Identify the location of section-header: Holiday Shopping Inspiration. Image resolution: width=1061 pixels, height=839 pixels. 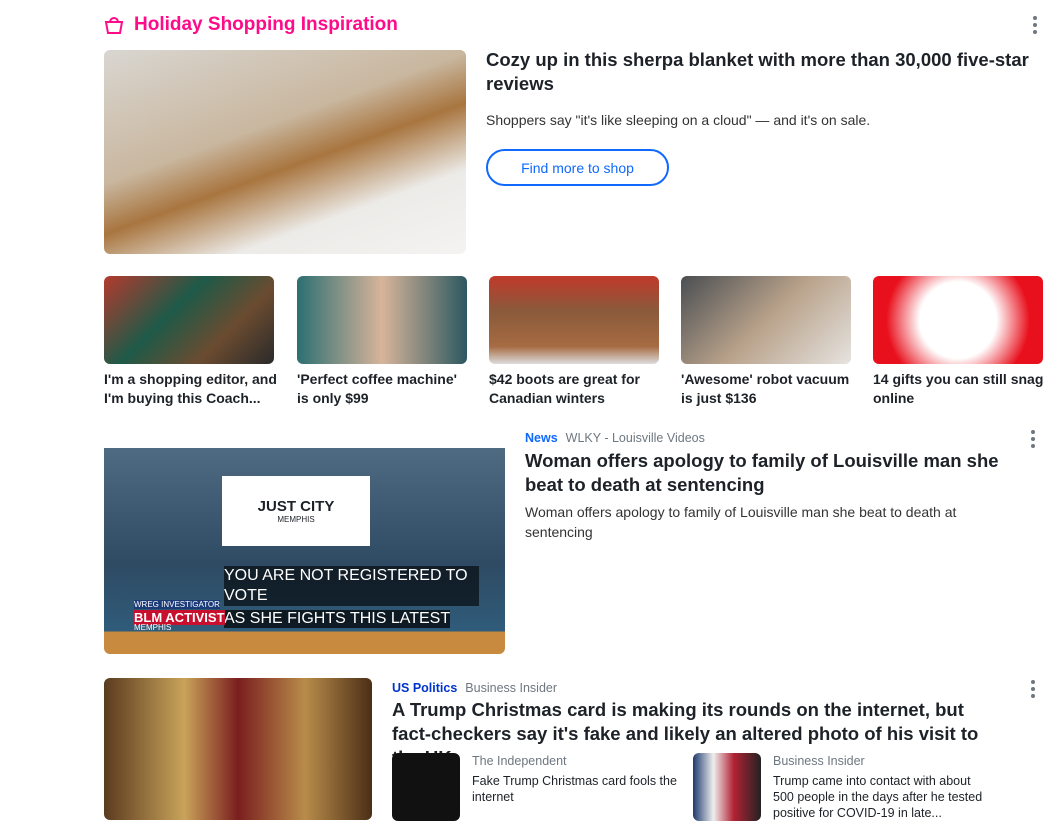
(251, 25).